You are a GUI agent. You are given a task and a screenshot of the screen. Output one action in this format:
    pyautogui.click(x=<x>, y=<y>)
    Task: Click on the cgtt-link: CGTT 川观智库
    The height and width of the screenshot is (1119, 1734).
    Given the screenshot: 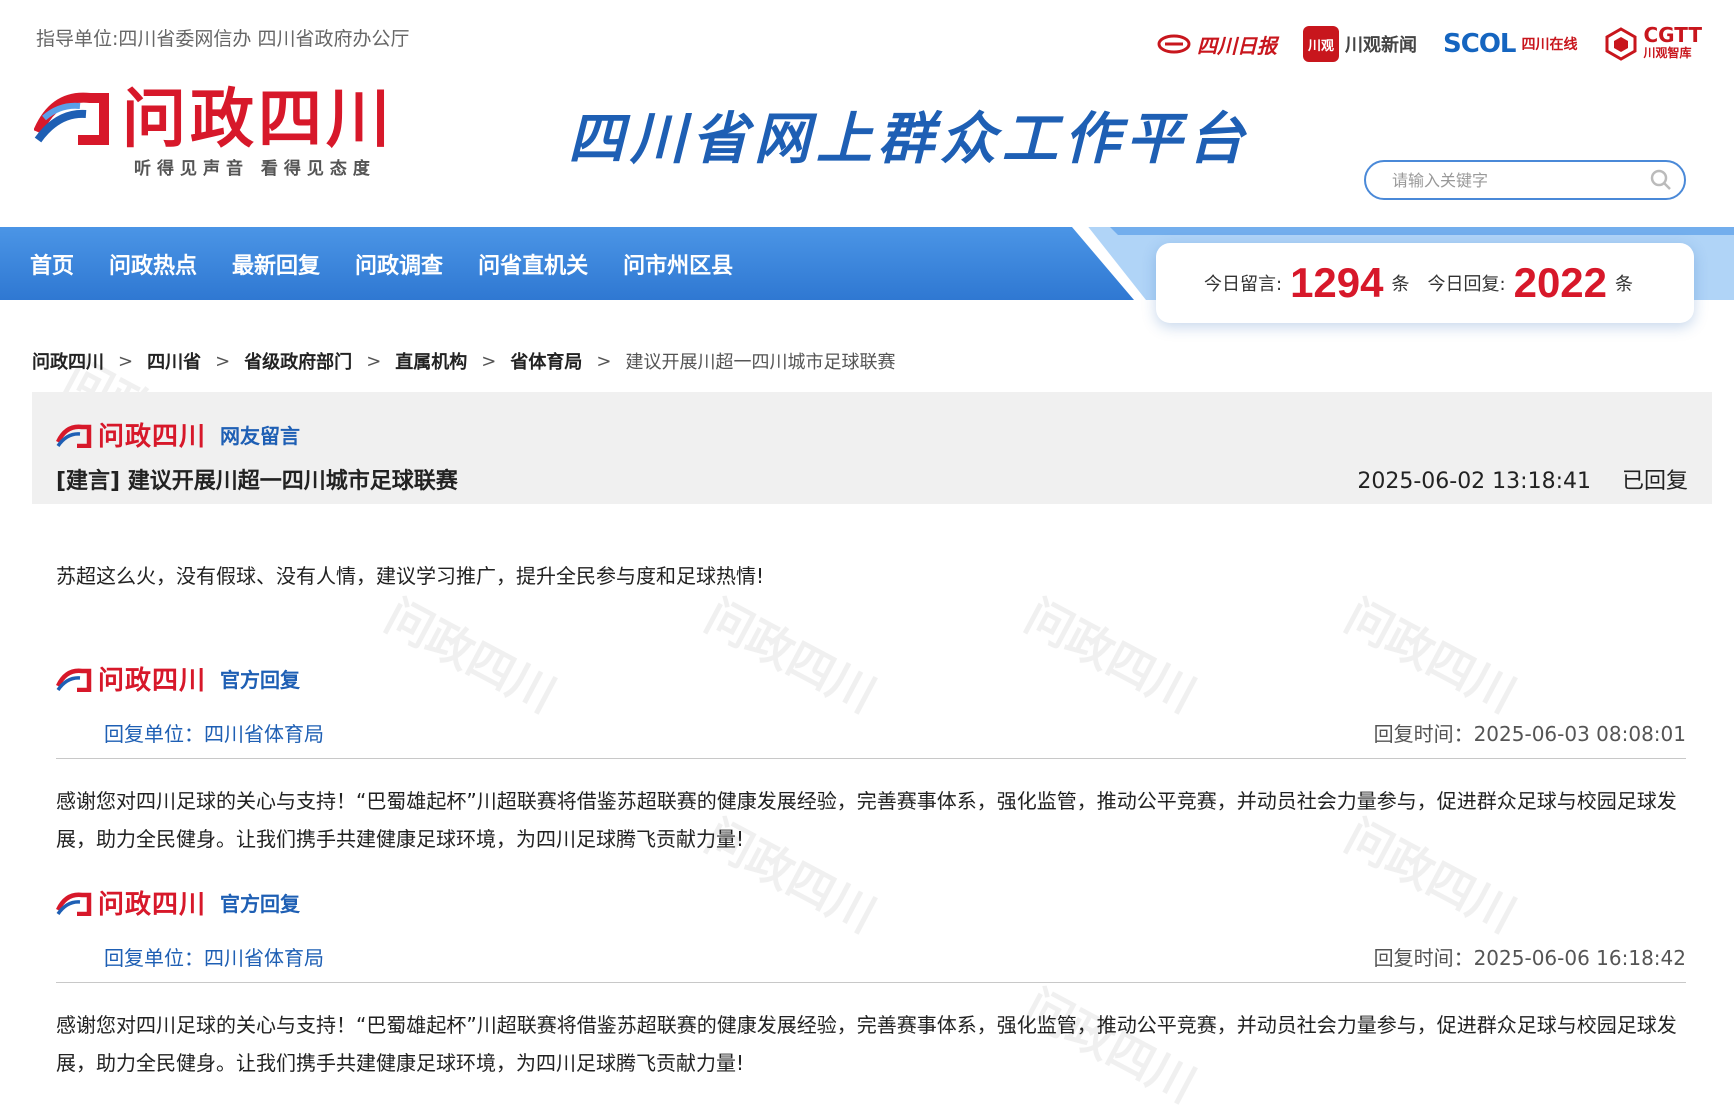 What is the action you would take?
    pyautogui.click(x=1653, y=43)
    